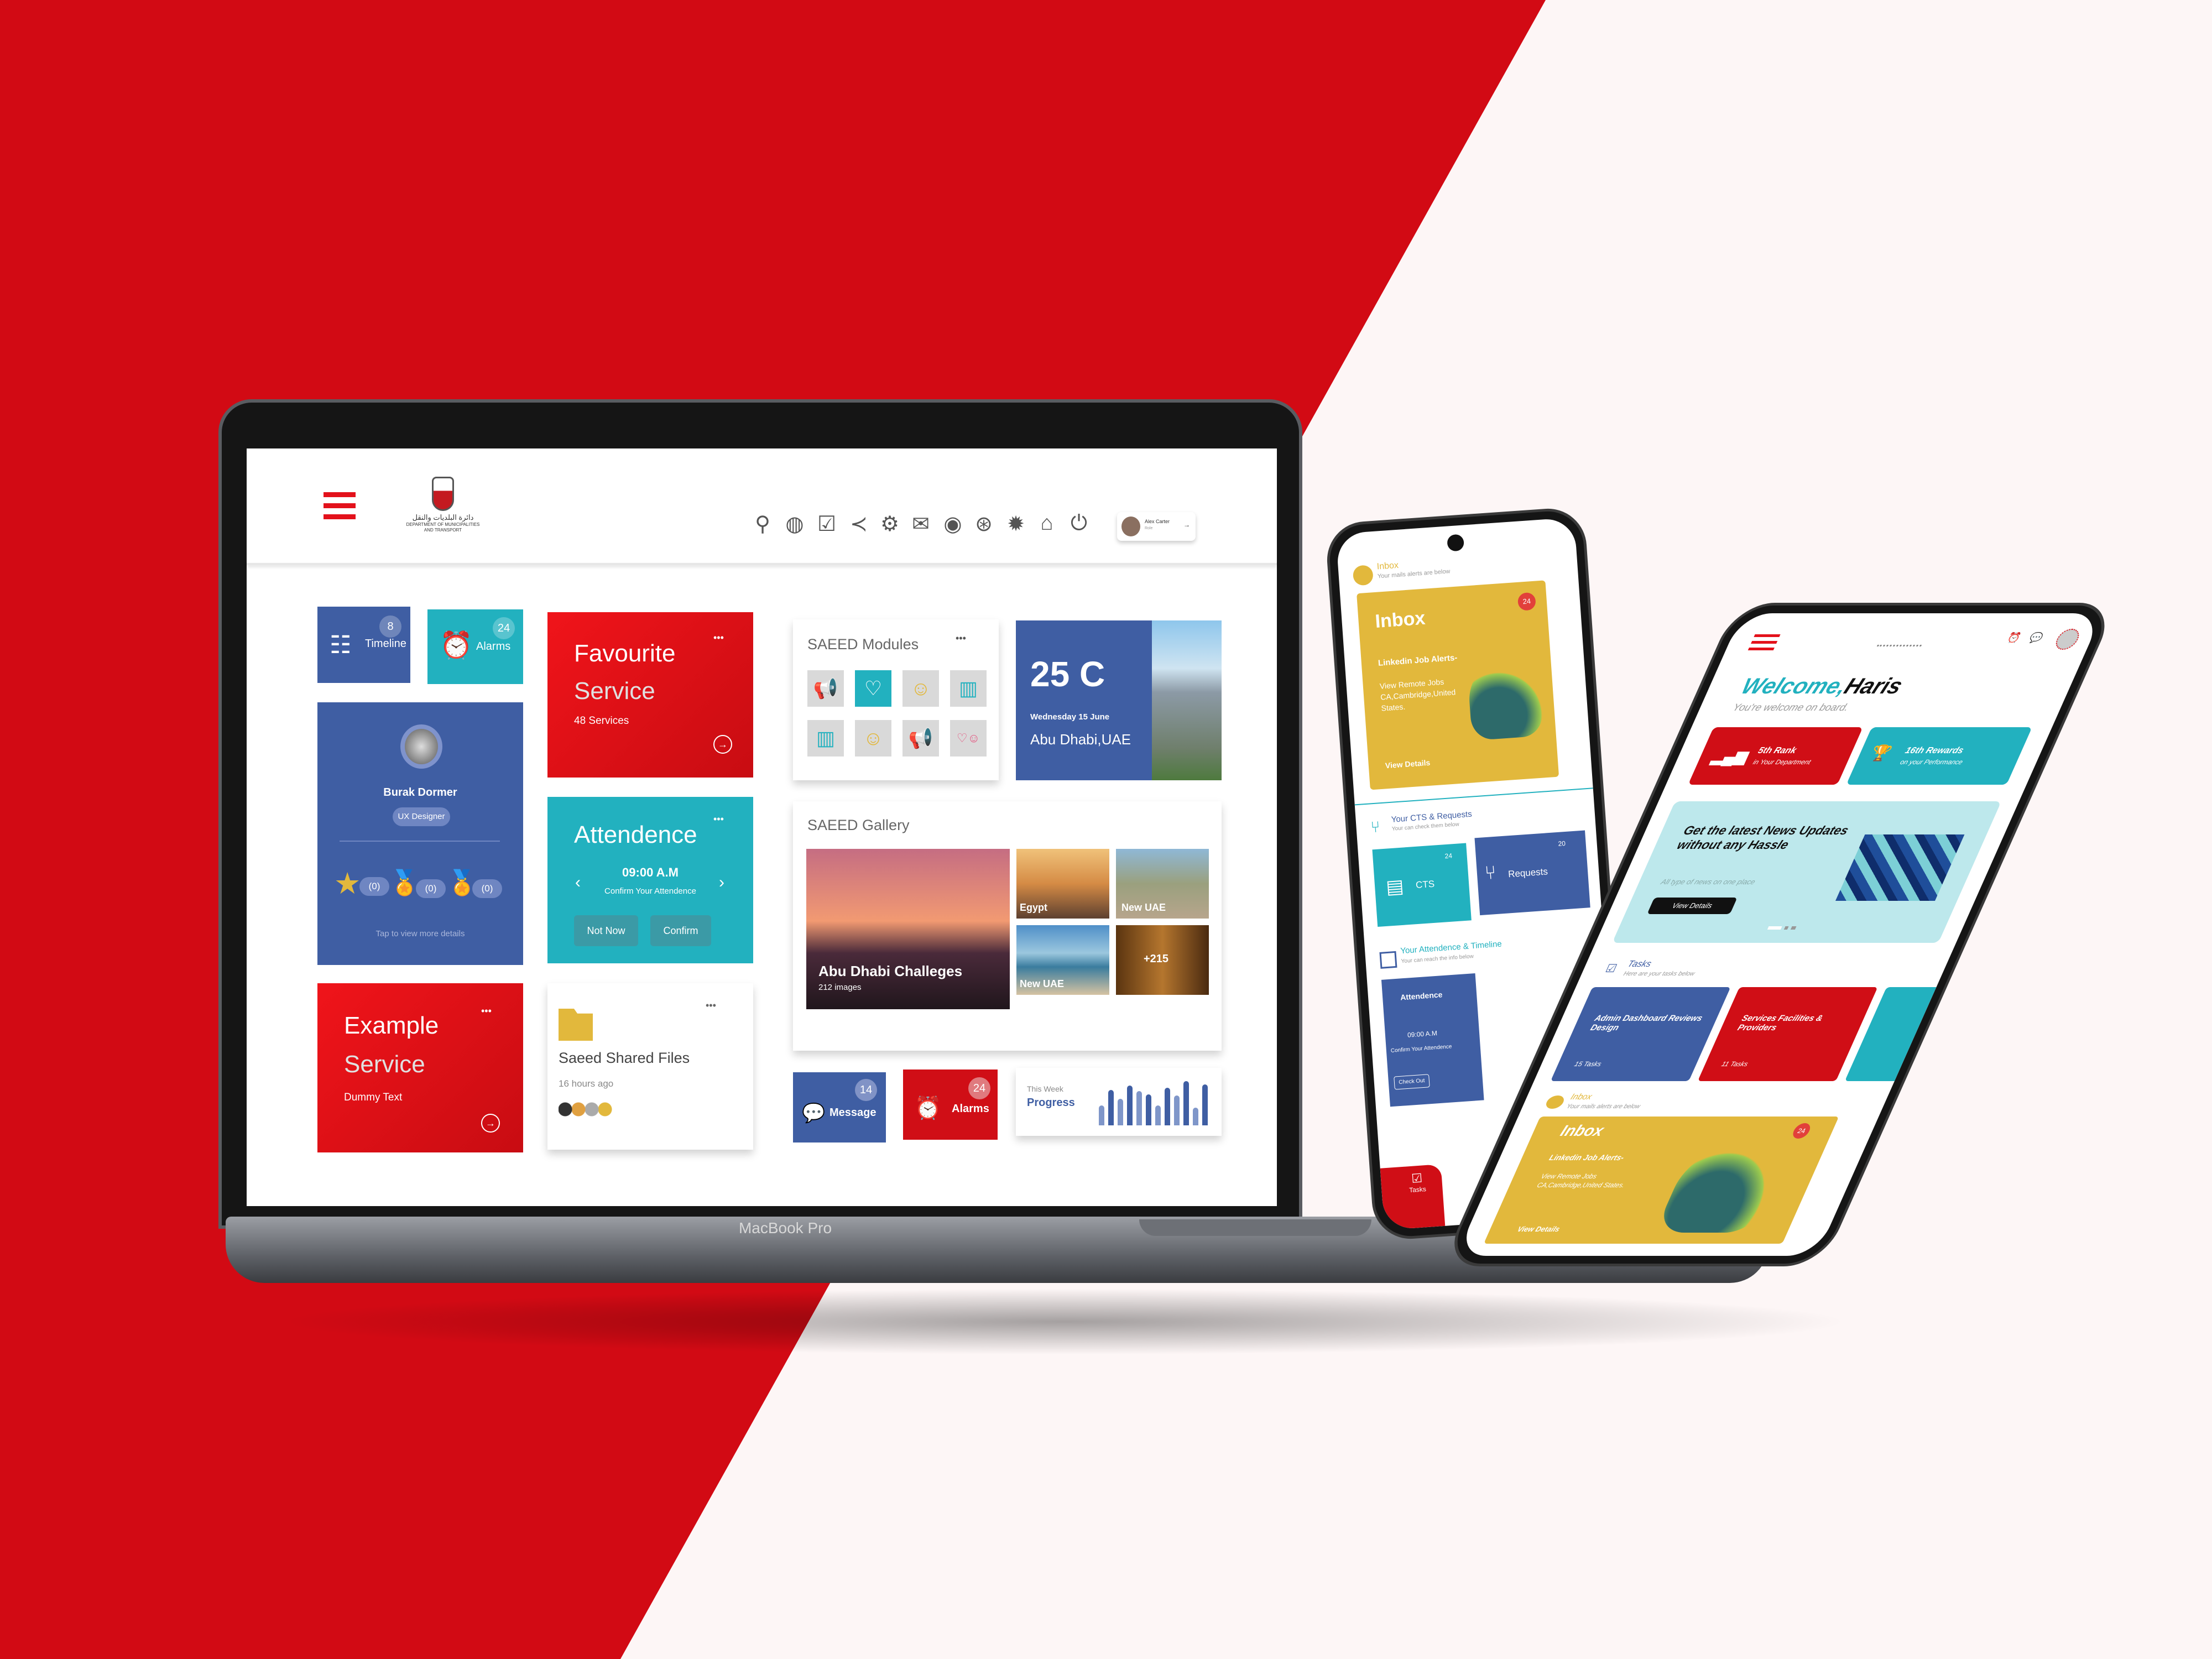  What do you see at coordinates (494, 647) in the screenshot?
I see `alarms-label: Alarms` at bounding box center [494, 647].